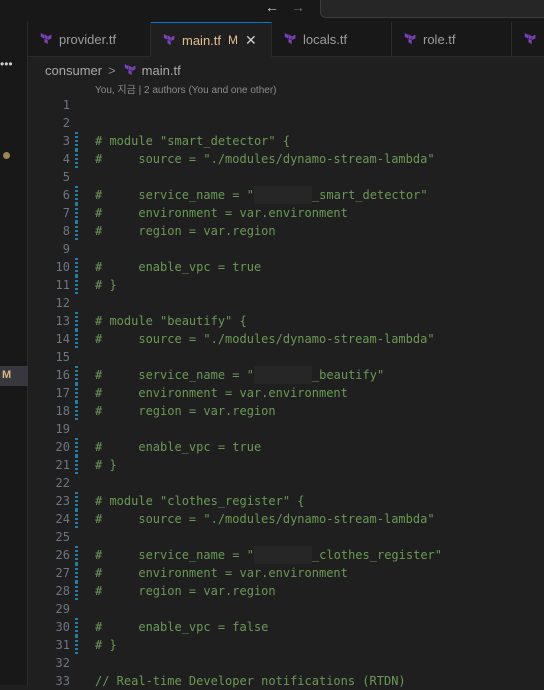  I want to click on code-text: # enable_vpc = true, so click(178, 267).